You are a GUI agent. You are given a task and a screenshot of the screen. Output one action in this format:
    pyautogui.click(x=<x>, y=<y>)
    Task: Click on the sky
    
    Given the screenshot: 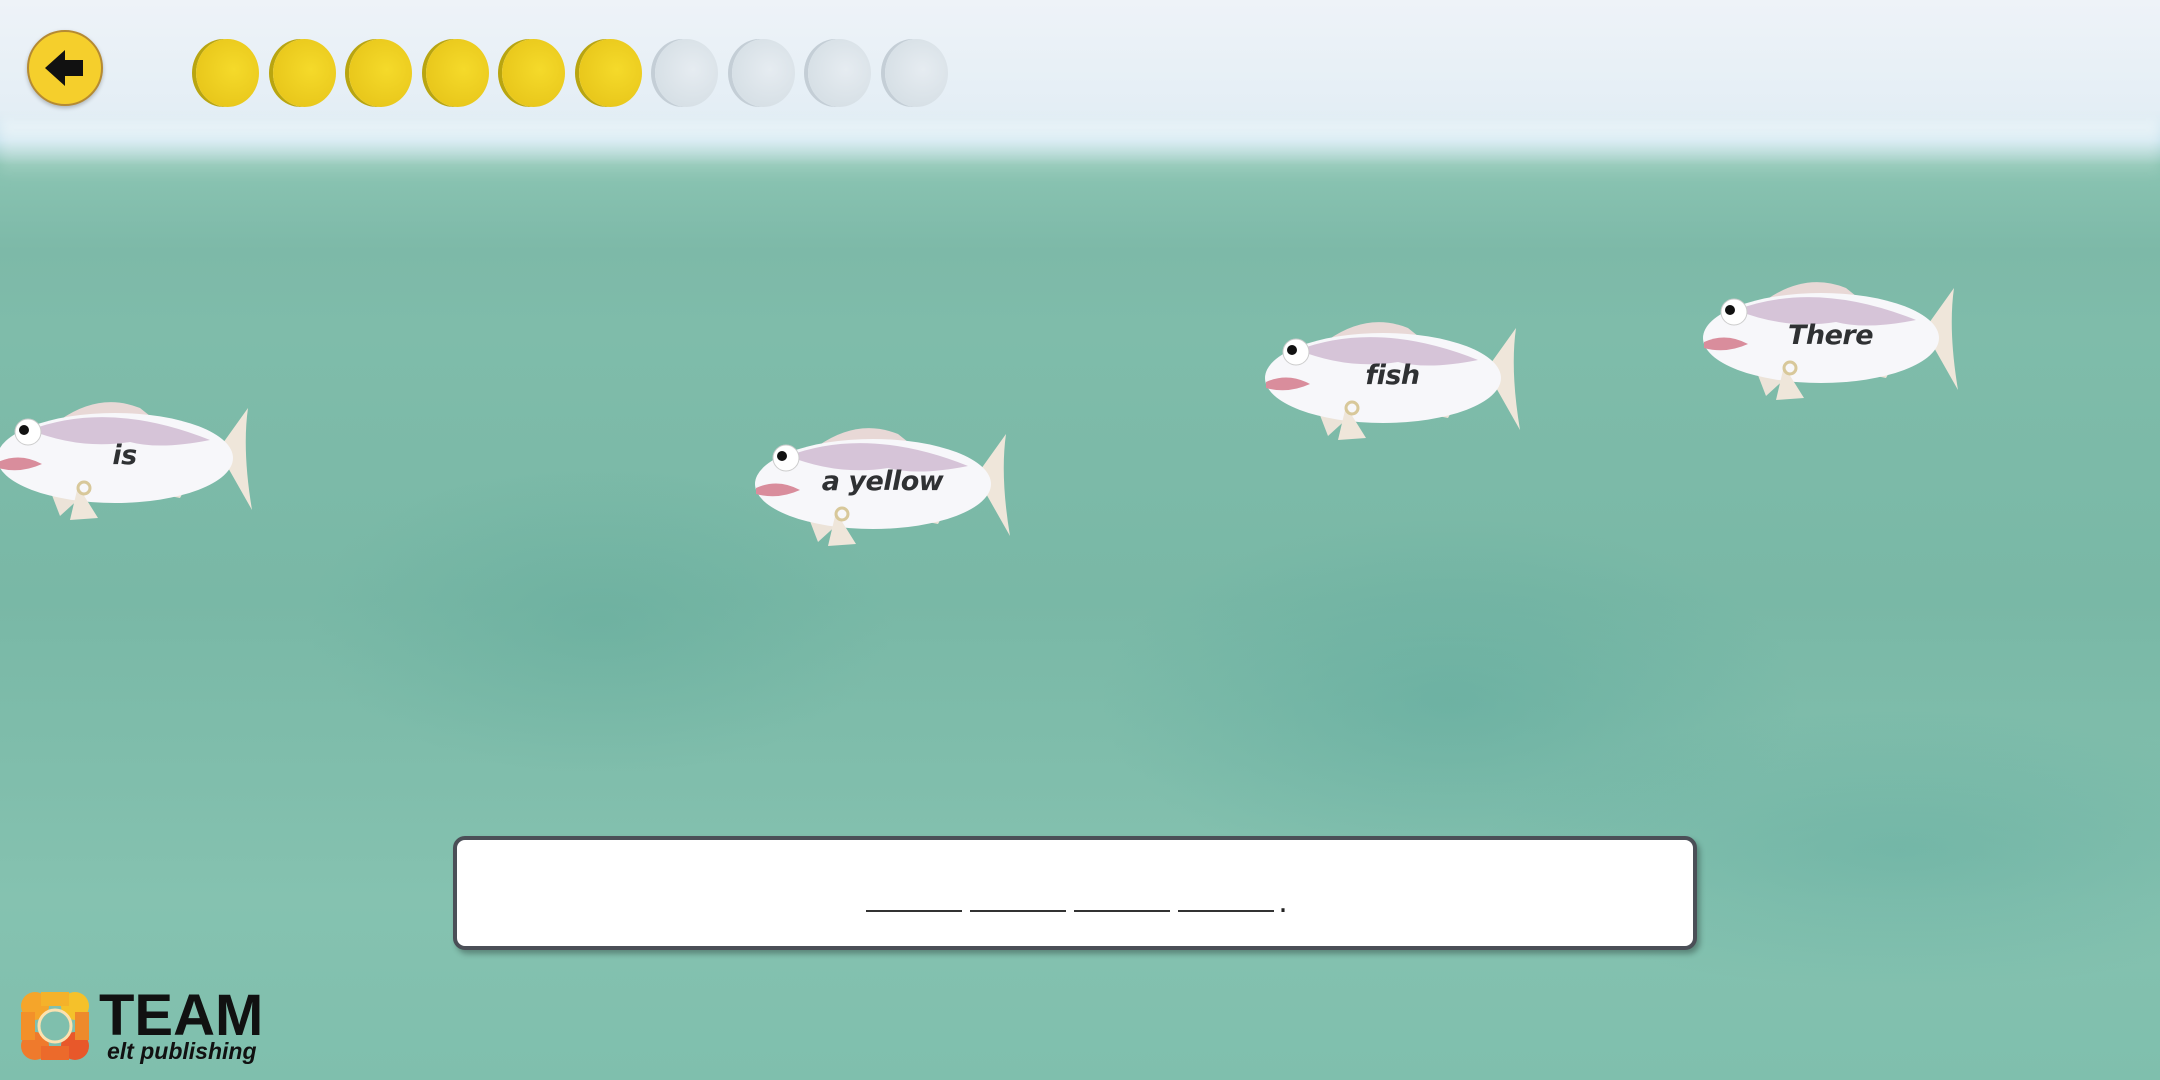 What is the action you would take?
    pyautogui.click(x=1080, y=150)
    